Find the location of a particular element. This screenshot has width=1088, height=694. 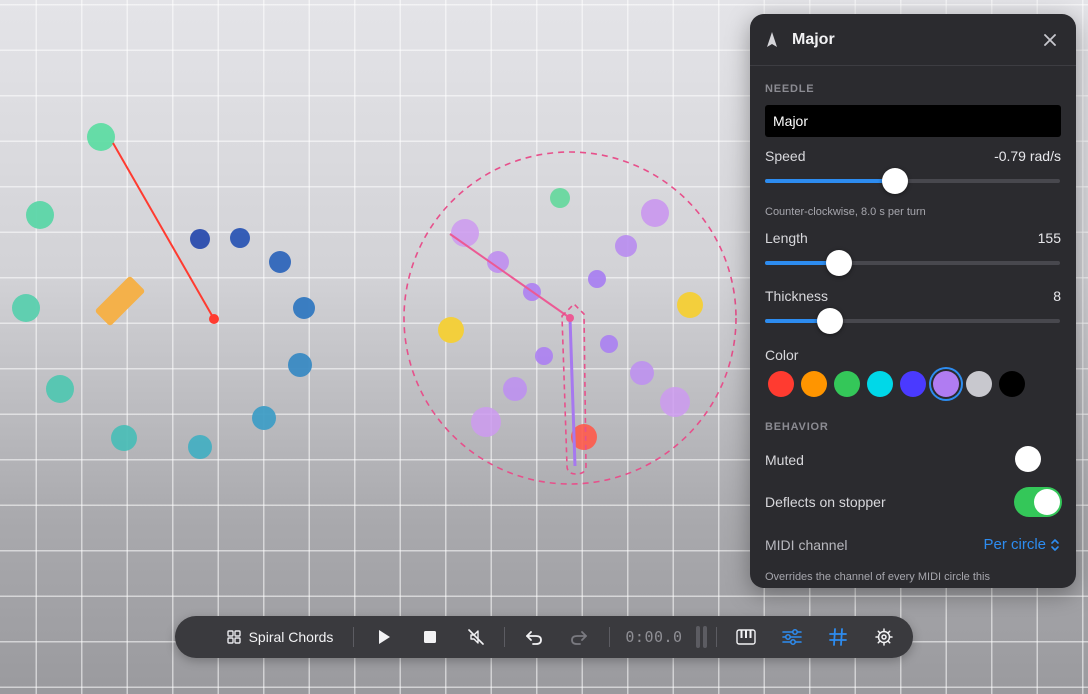

deflects-toggle is located at coordinates (1038, 502).